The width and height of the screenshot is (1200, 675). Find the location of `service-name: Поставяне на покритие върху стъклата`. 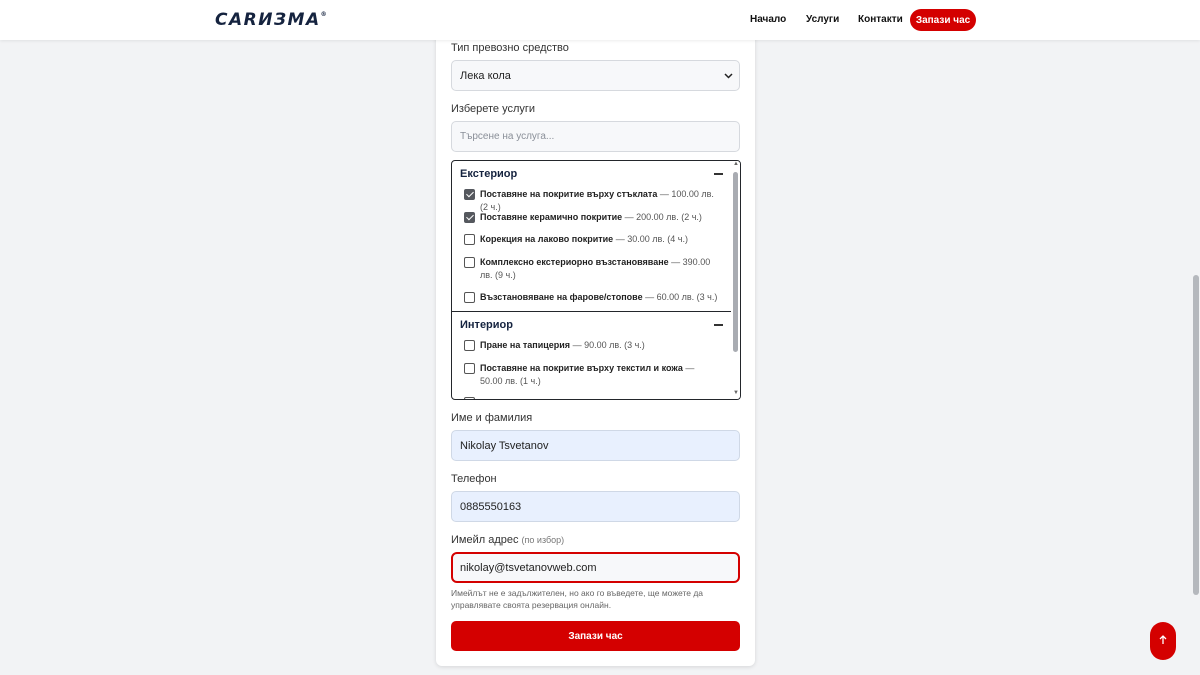

service-name: Поставяне на покритие върху стъклата is located at coordinates (569, 194).